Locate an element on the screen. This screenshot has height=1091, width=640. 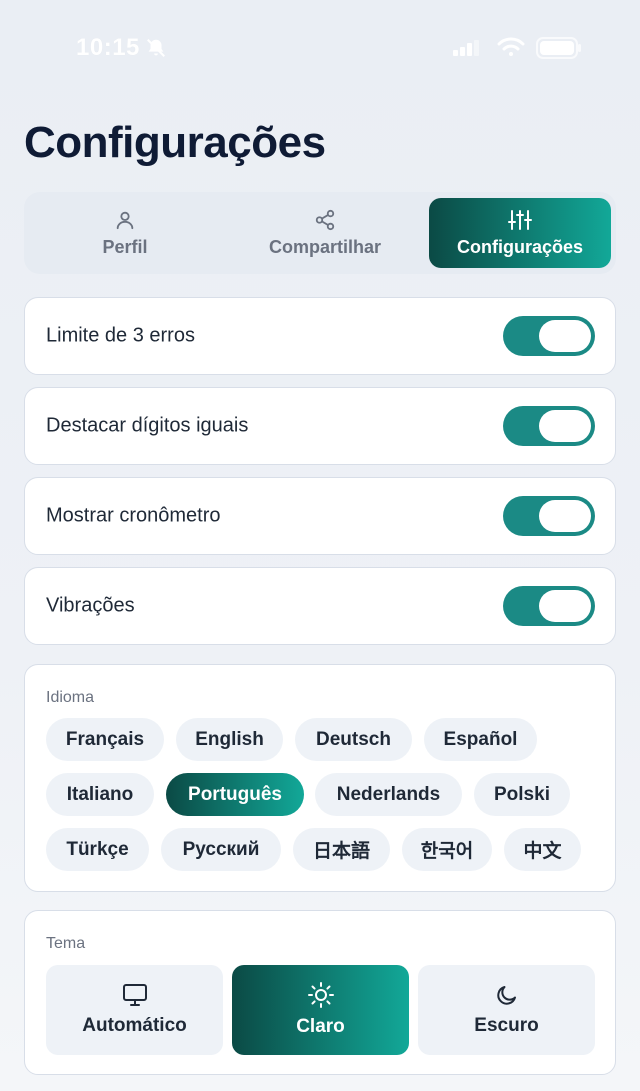
status-bar: 10:15 is located at coordinates (320, 48).